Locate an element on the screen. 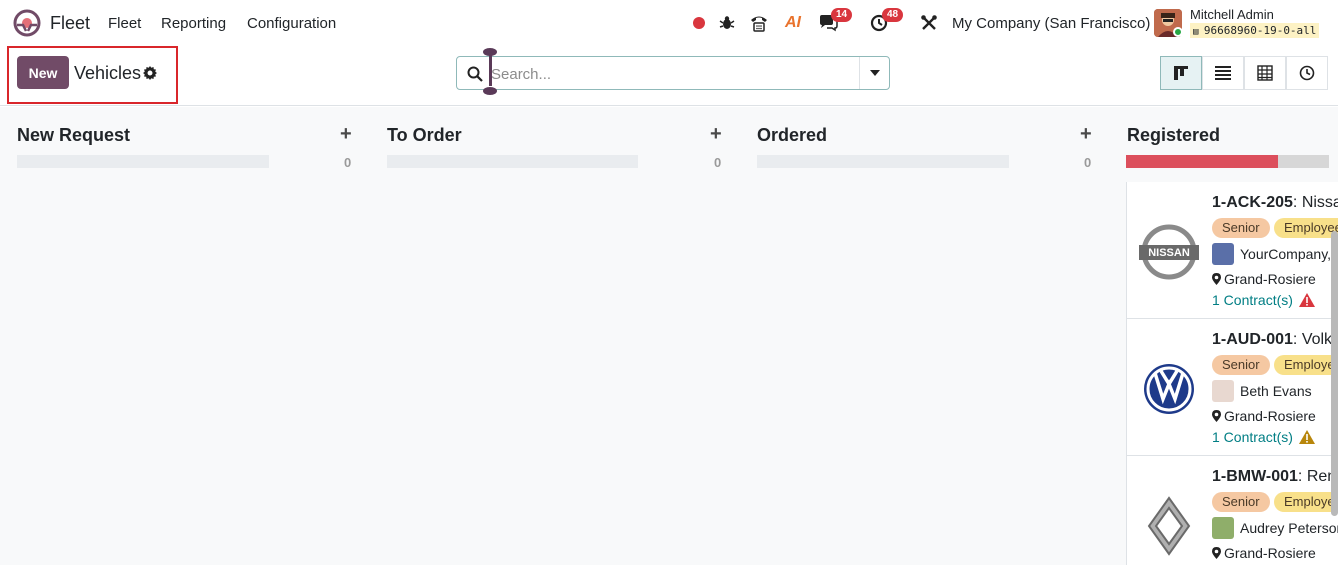 The width and height of the screenshot is (1338, 565). activity-icon is located at coordinates (1307, 73).